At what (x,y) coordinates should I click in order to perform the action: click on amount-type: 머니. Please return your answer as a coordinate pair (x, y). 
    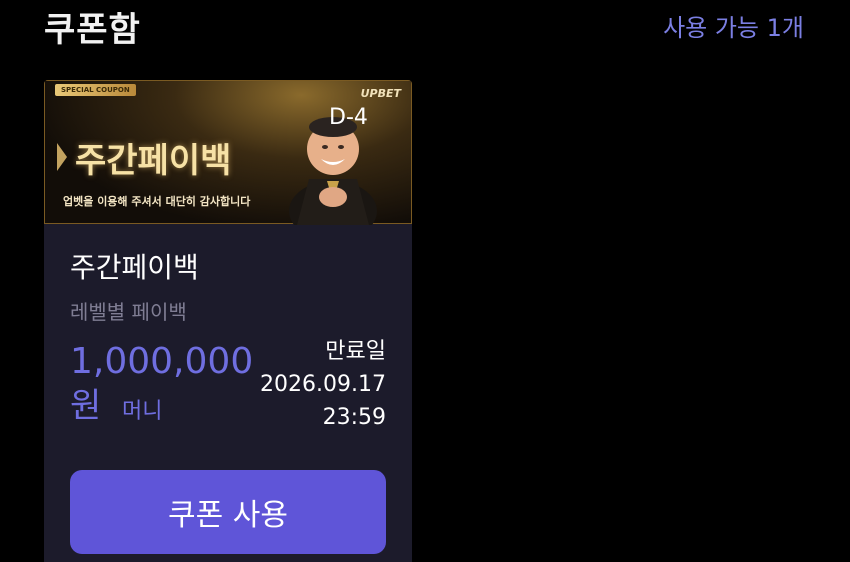
    Looking at the image, I should click on (142, 411).